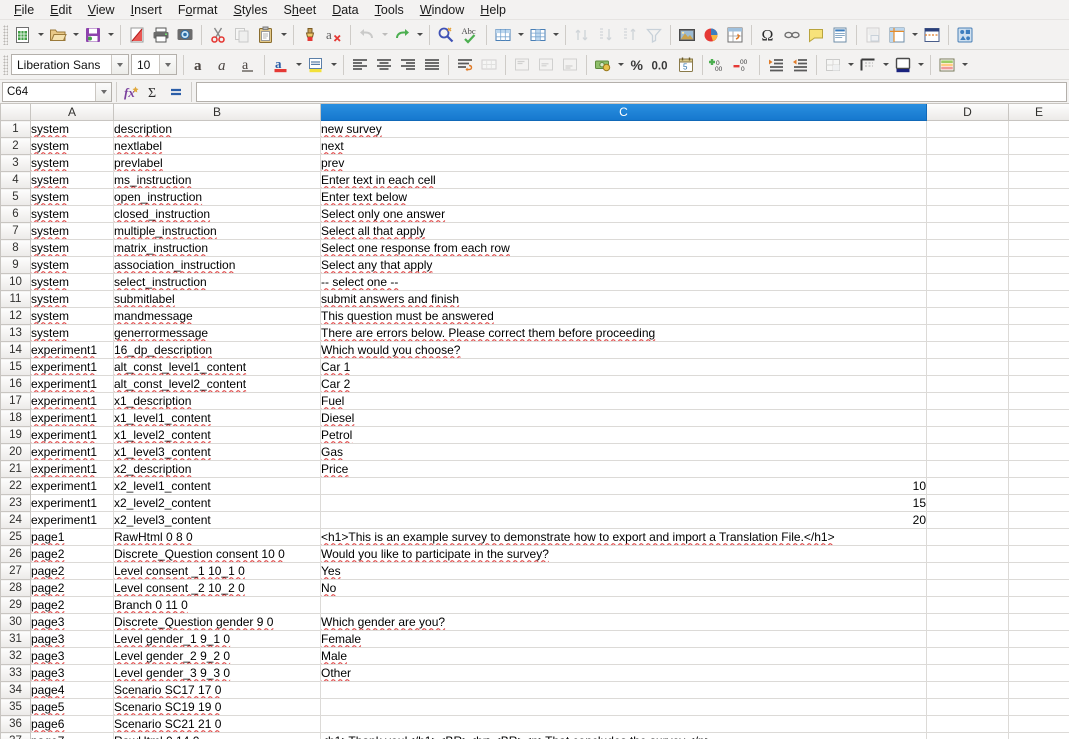 This screenshot has height=739, width=1069. What do you see at coordinates (15, 435) in the screenshot?
I see `row-header: 19` at bounding box center [15, 435].